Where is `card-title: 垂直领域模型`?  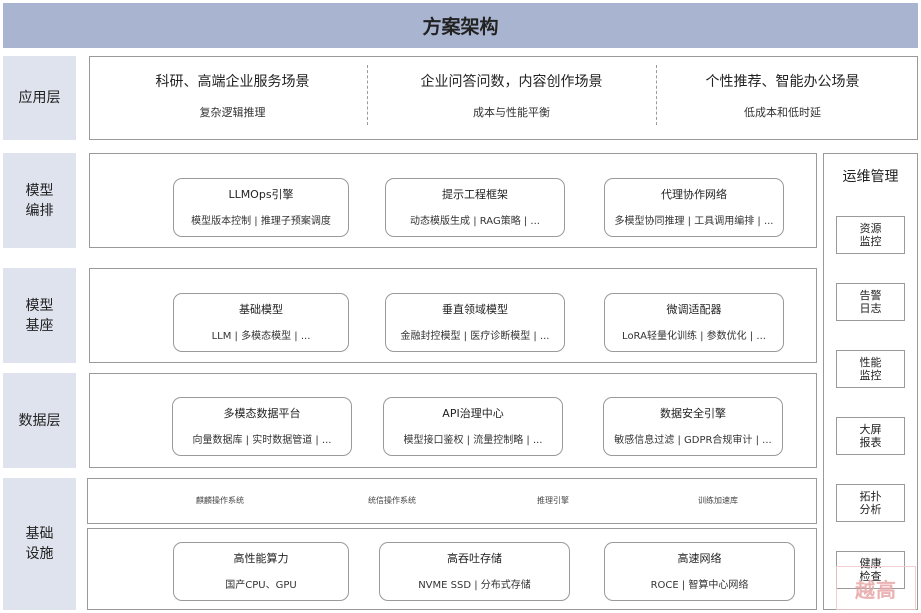
card-title: 垂直领域模型 is located at coordinates (475, 309).